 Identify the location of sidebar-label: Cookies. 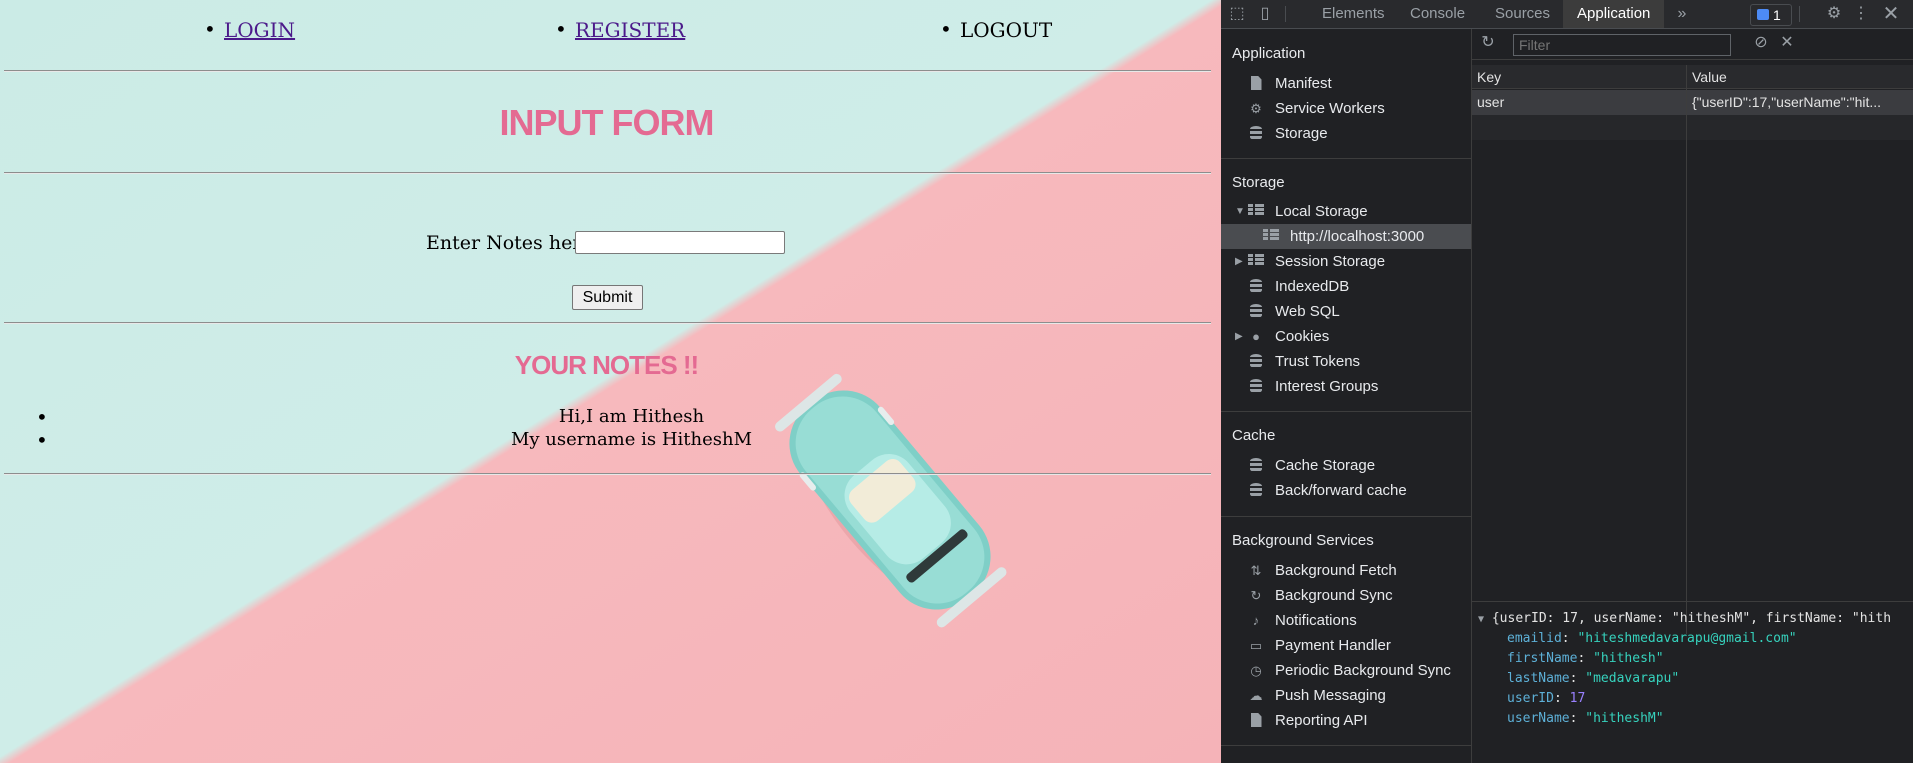
(1302, 336).